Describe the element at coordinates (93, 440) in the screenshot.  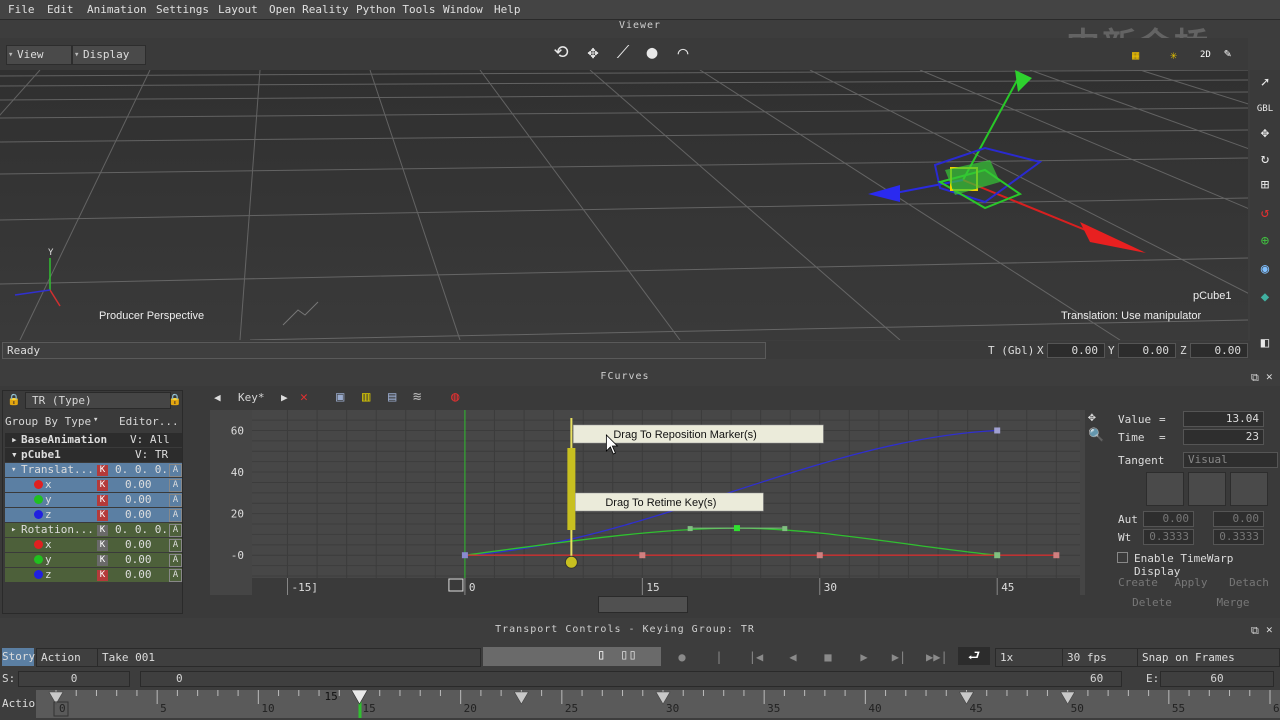
I see `nav-row-baseanimation: ▸ BaseAnimation V: All` at that location.